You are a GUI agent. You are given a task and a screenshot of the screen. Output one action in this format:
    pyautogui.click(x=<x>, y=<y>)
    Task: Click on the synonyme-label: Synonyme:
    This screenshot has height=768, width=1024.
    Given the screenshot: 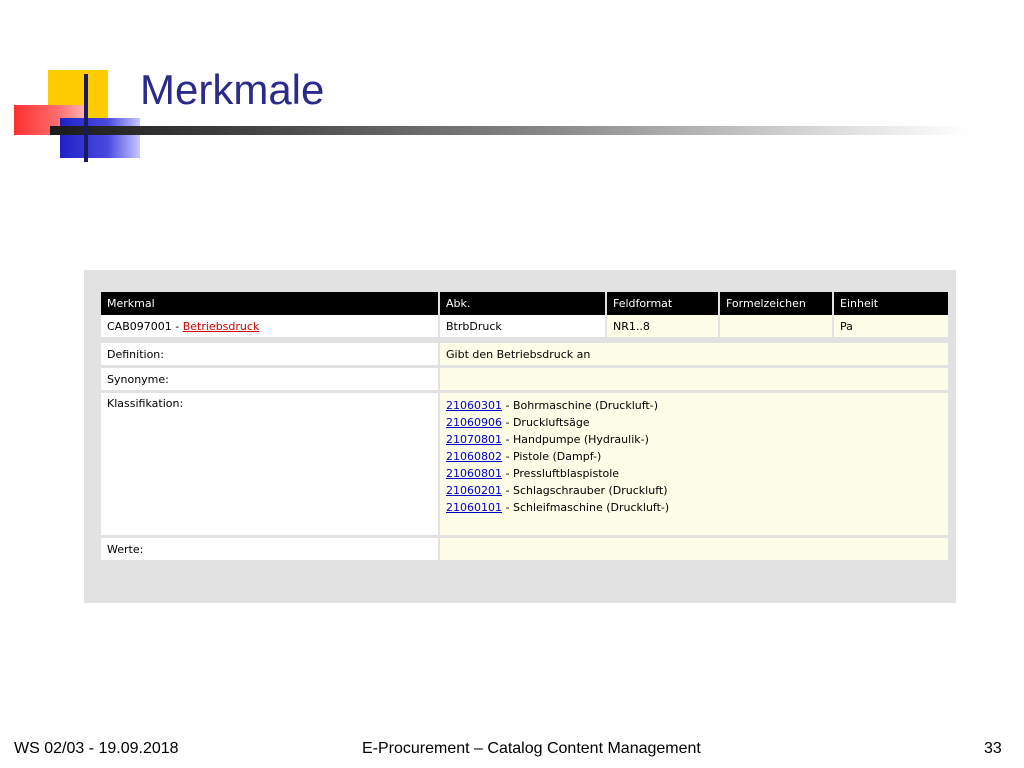 What is the action you would take?
    pyautogui.click(x=270, y=379)
    